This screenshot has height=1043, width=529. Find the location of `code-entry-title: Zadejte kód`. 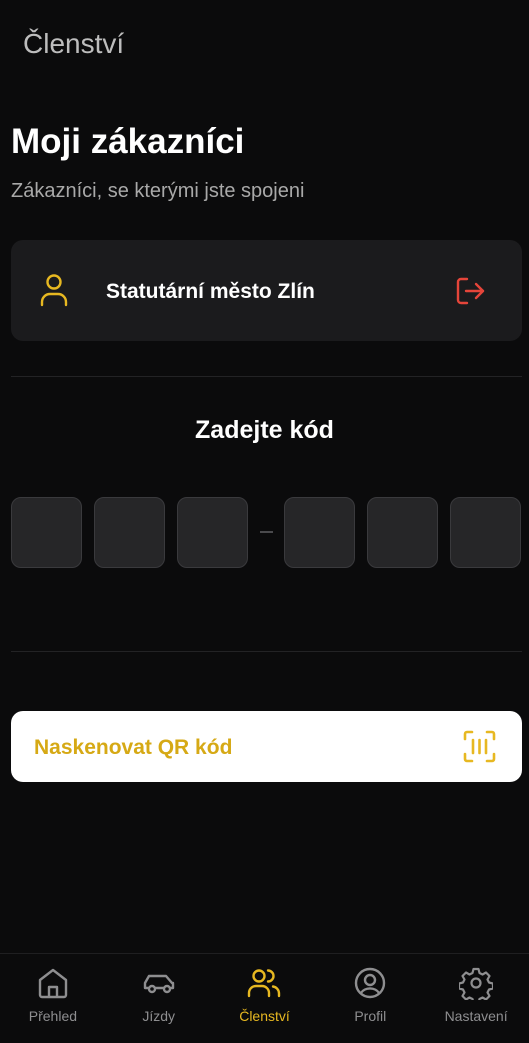

code-entry-title: Zadejte kód is located at coordinates (264, 430).